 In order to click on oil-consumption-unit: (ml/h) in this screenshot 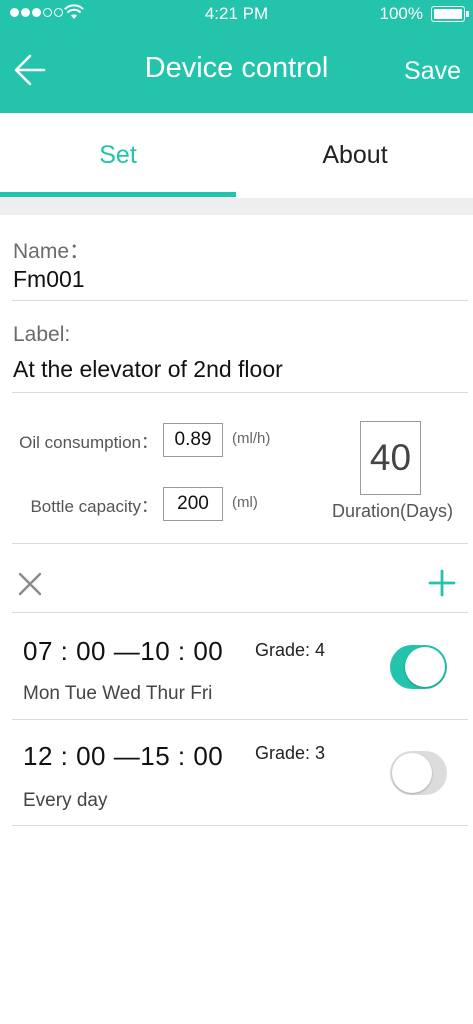, I will do `click(251, 438)`.